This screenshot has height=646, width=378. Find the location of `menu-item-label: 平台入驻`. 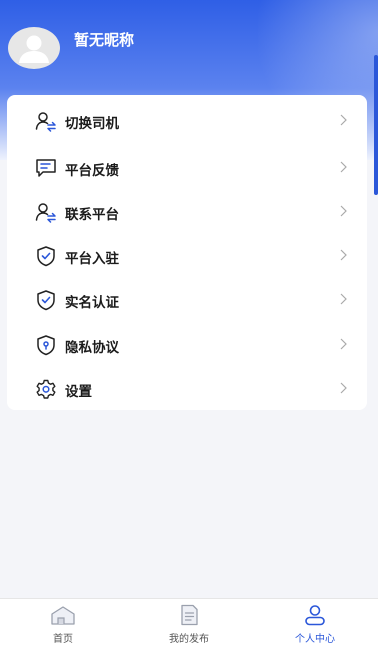

menu-item-label: 平台入驻 is located at coordinates (92, 259).